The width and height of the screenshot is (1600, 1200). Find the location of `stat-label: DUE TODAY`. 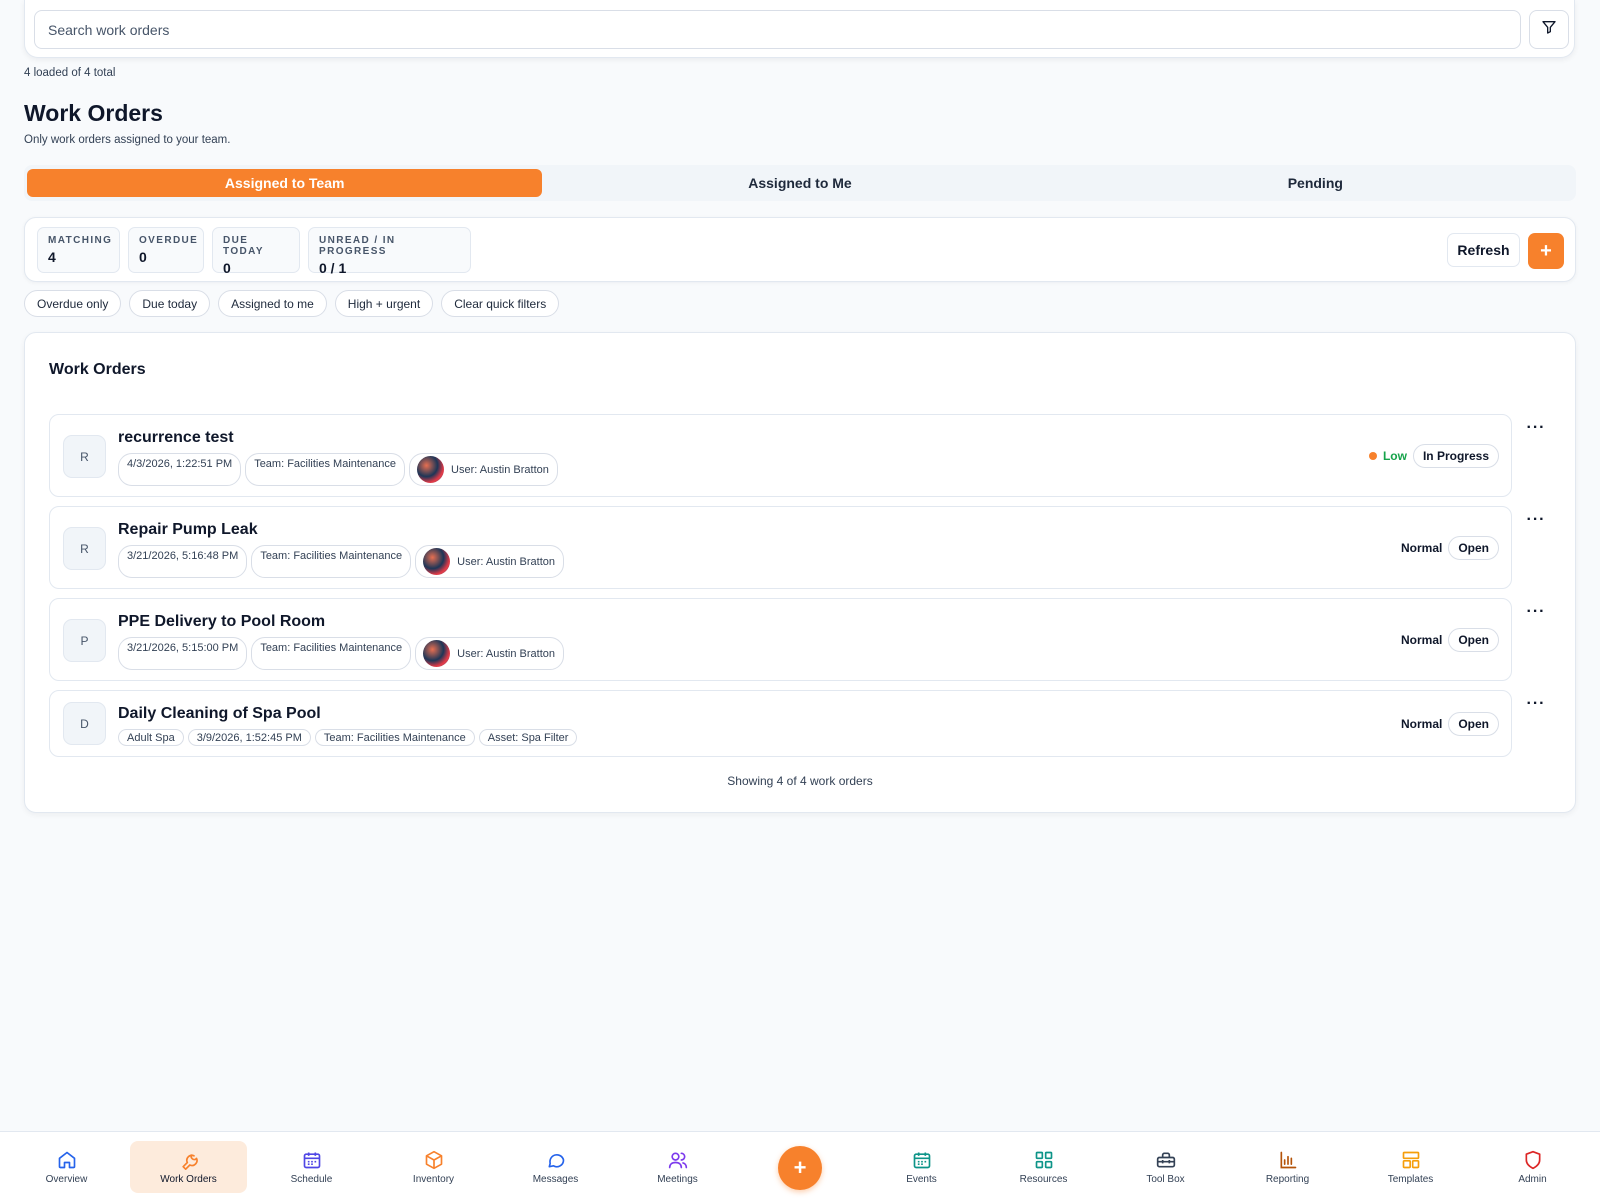

stat-label: DUE TODAY is located at coordinates (243, 246).